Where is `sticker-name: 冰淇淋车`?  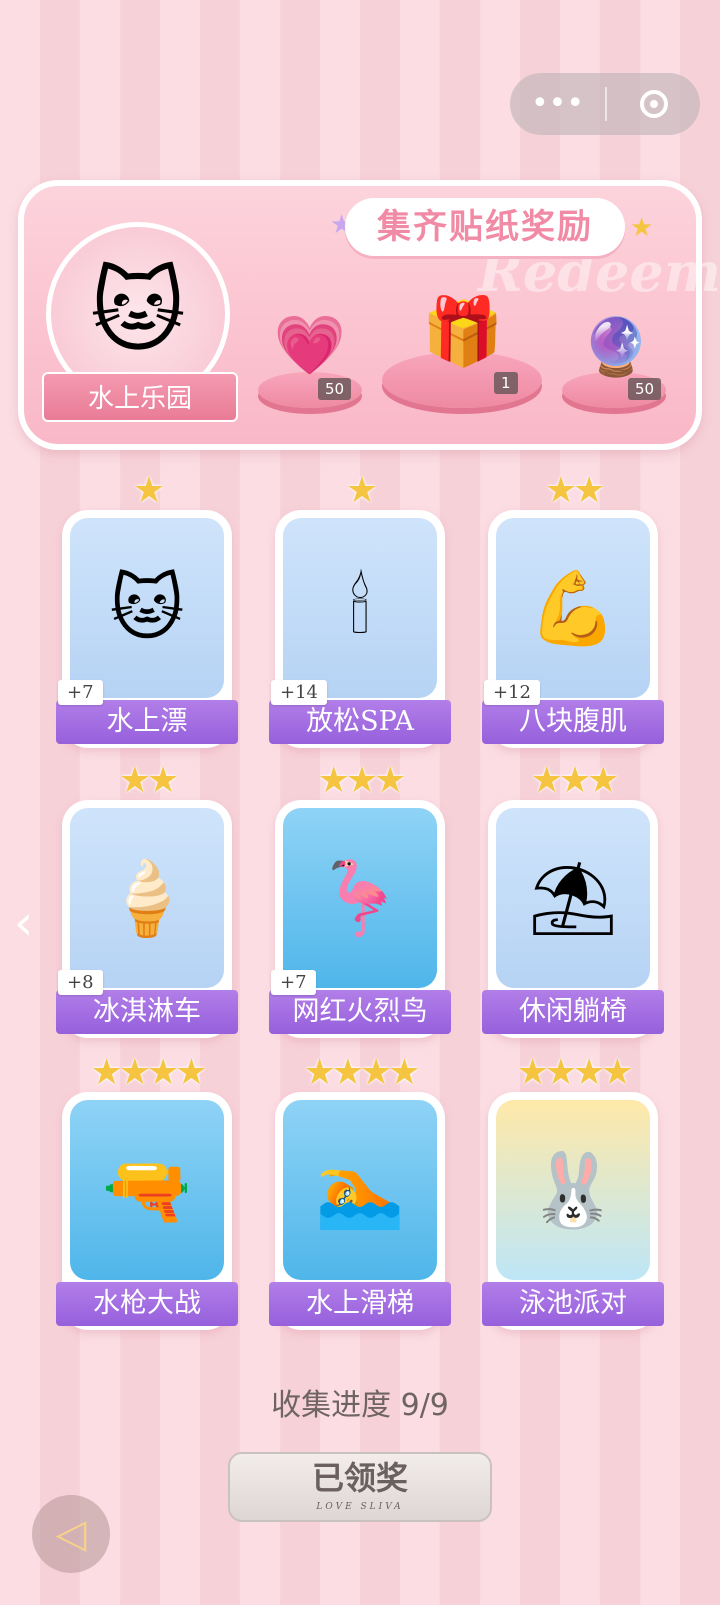 sticker-name: 冰淇淋车 is located at coordinates (147, 1012).